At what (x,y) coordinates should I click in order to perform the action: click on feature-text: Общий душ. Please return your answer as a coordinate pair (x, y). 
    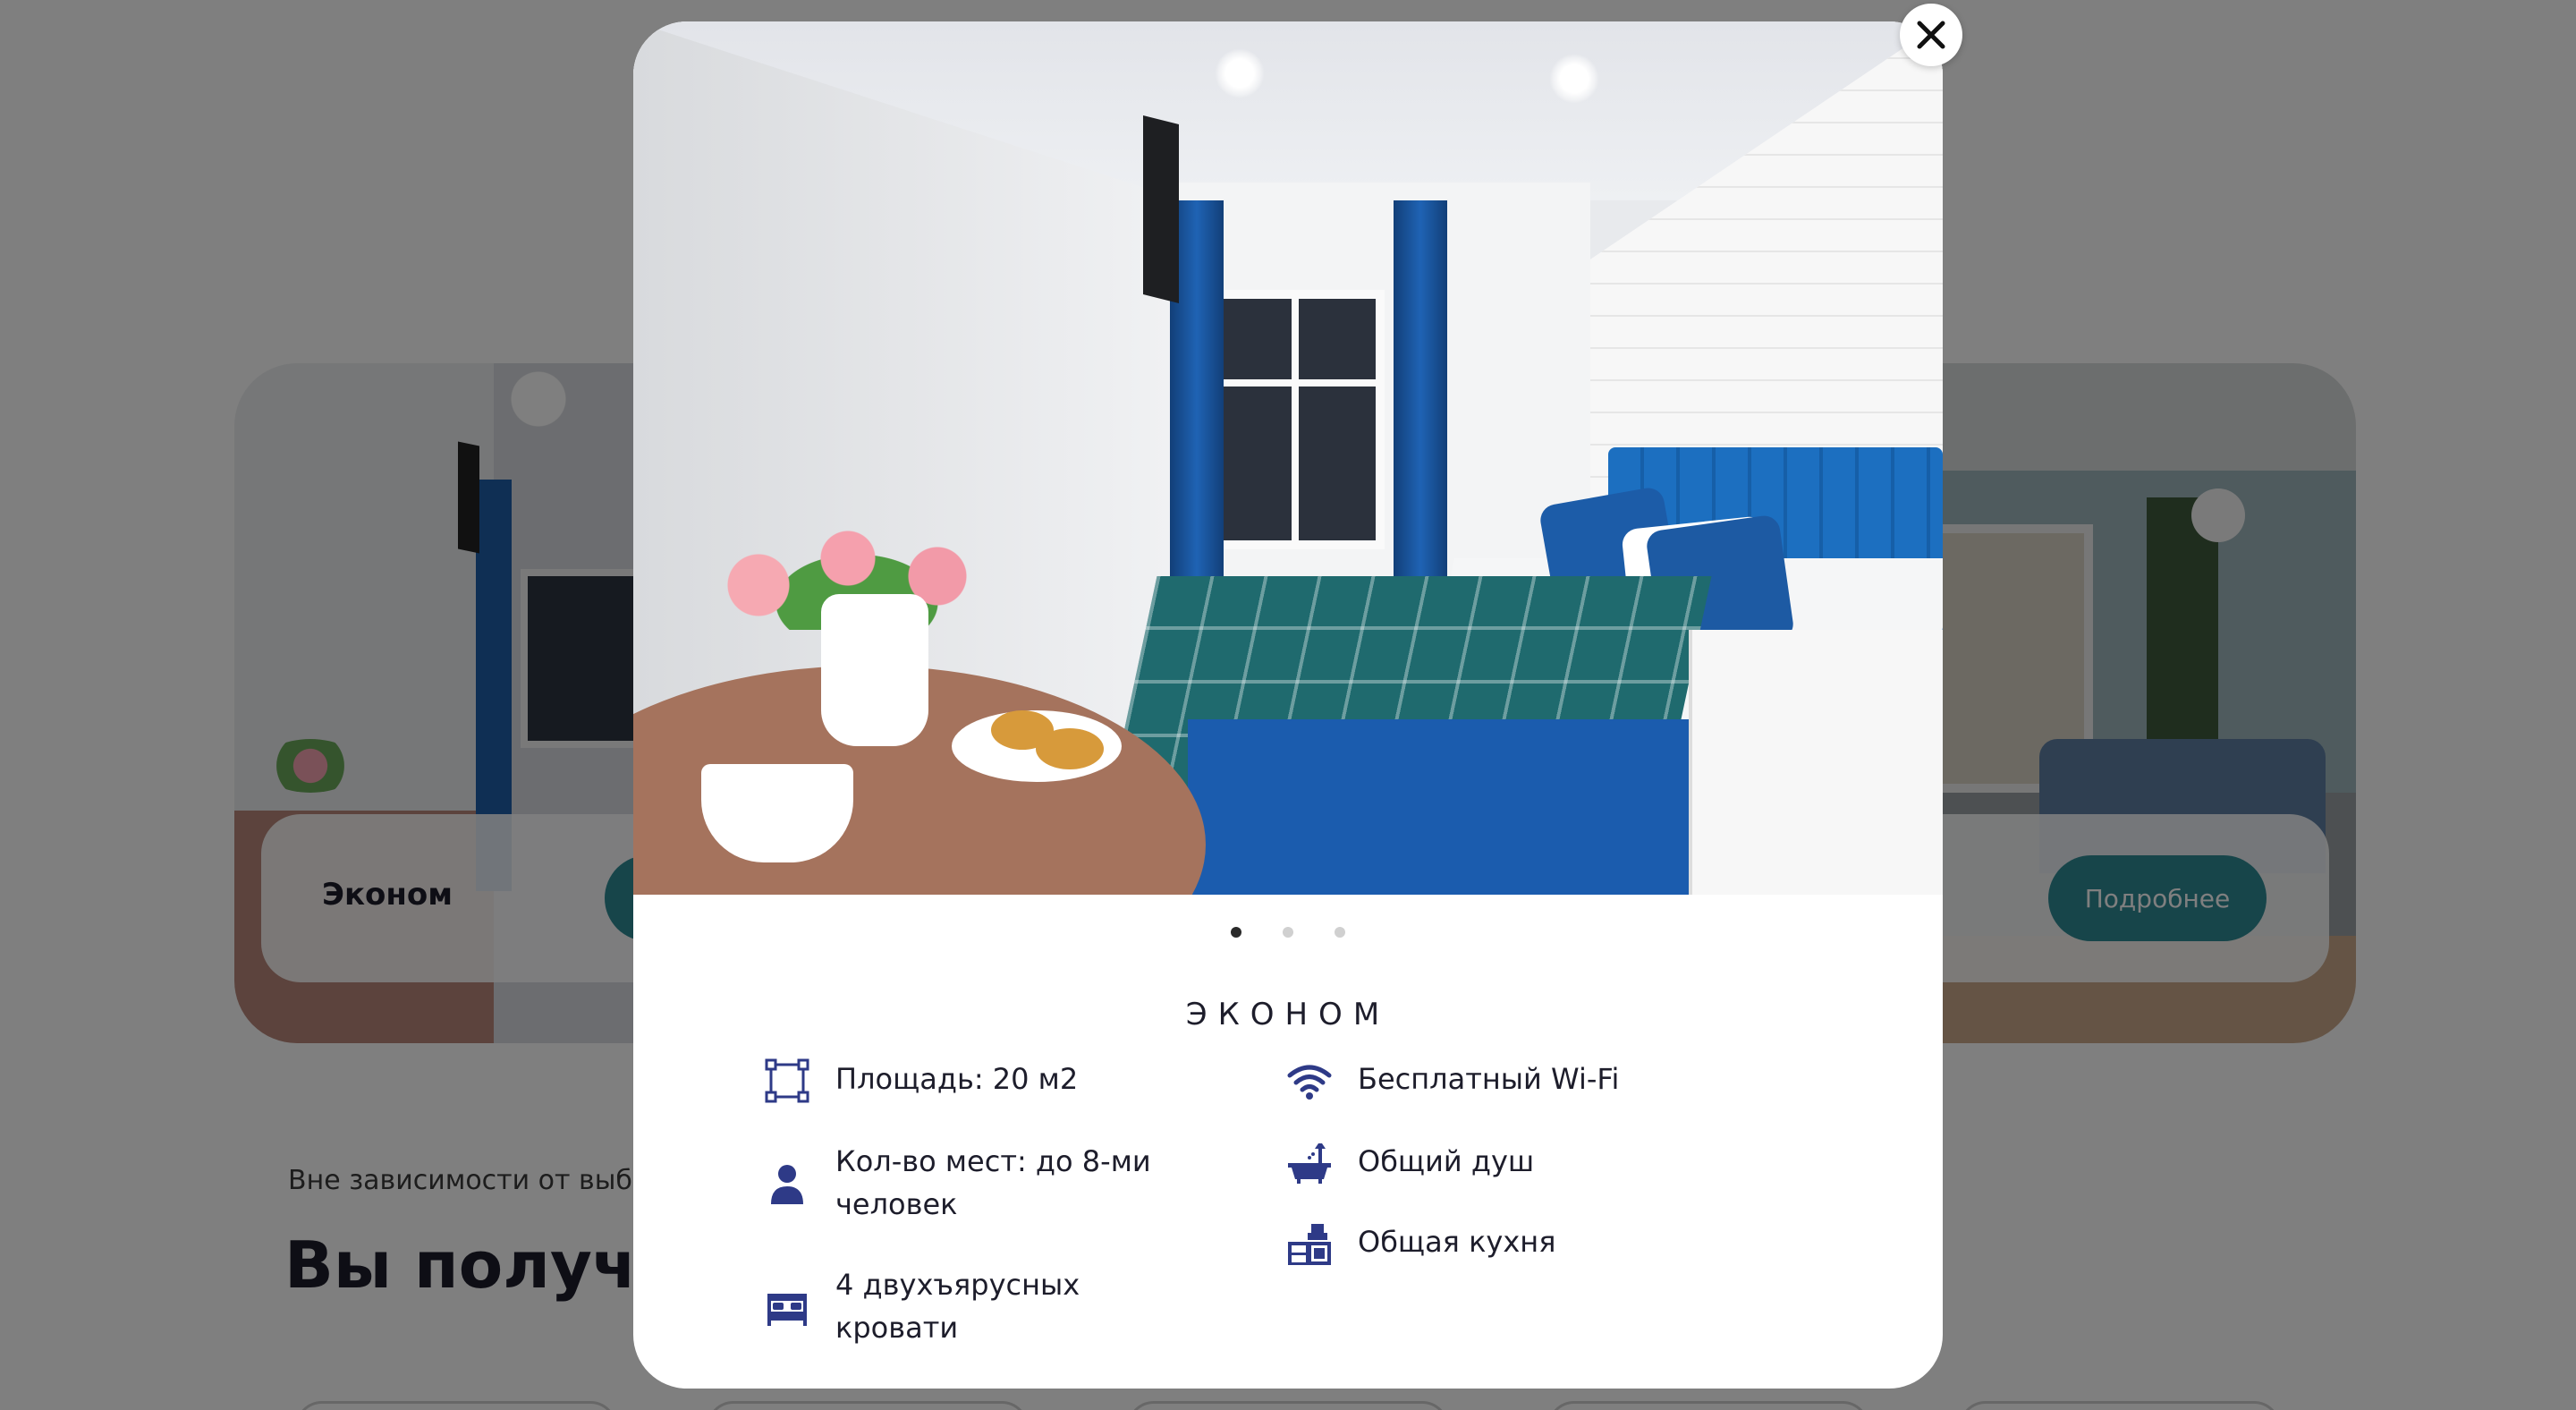
    Looking at the image, I should click on (1446, 1161).